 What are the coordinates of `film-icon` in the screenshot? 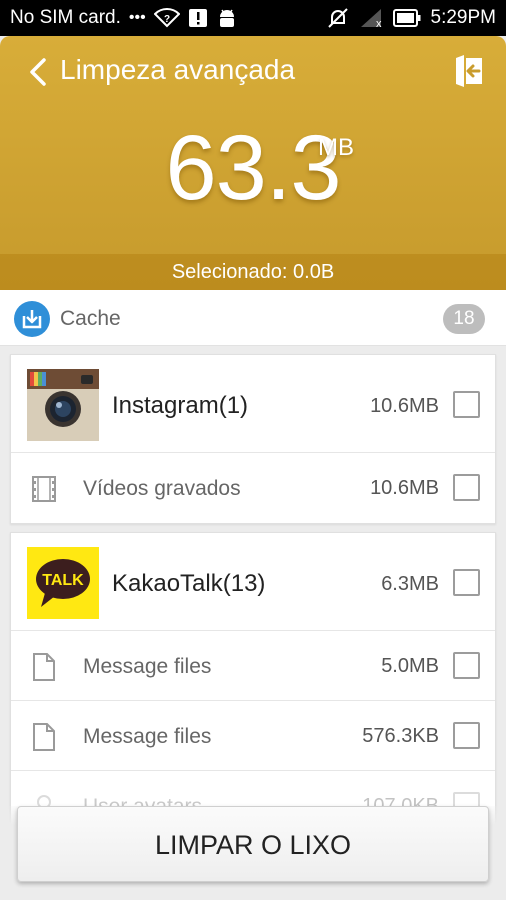 It's located at (44, 489).